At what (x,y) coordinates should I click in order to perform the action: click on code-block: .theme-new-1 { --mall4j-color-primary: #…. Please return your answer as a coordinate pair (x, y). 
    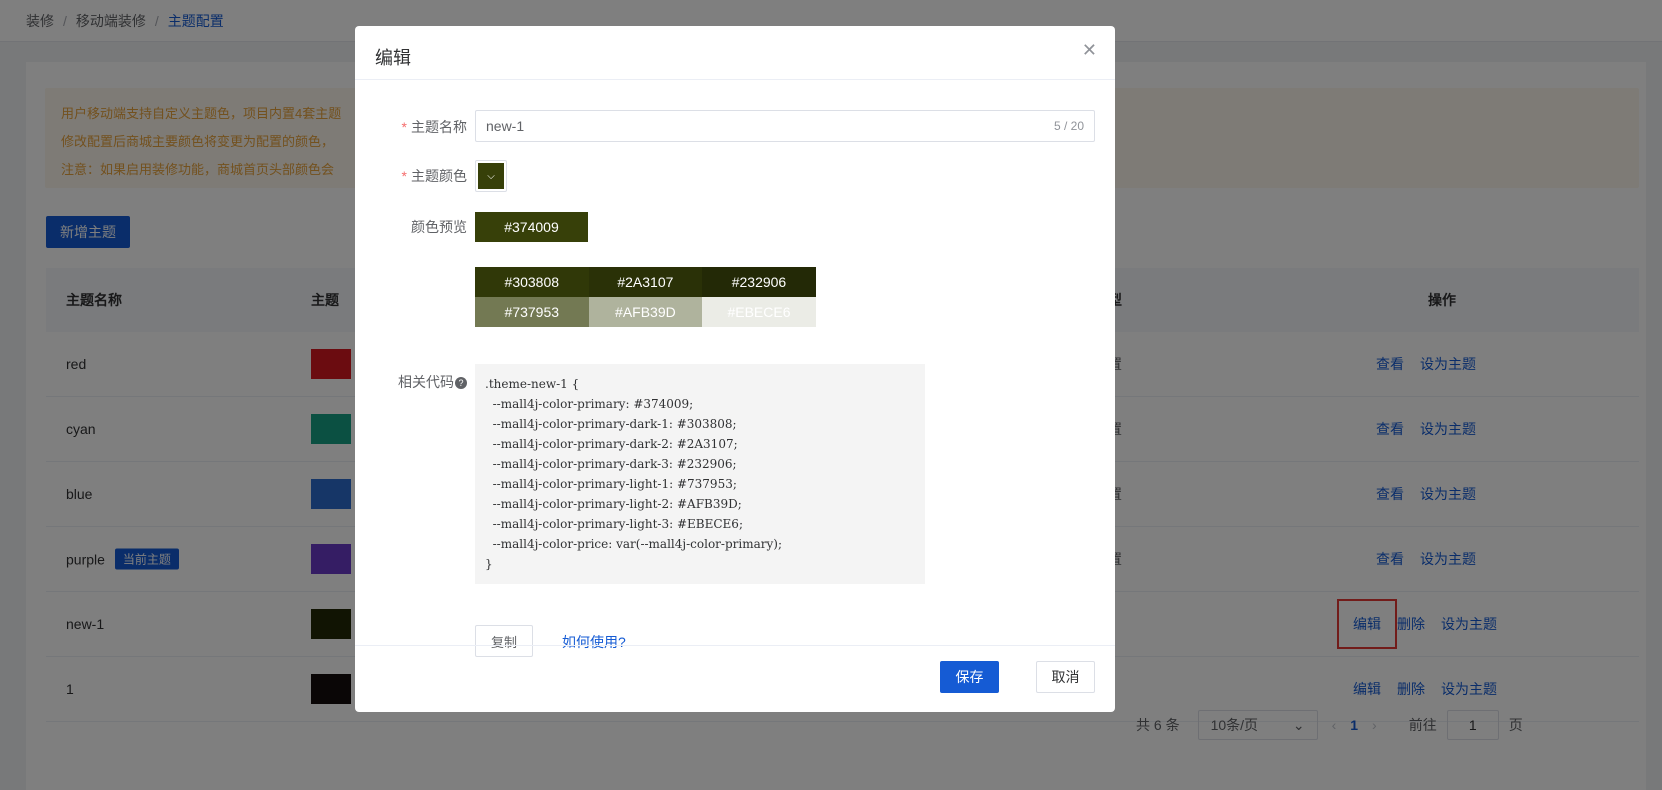
    Looking at the image, I should click on (700, 474).